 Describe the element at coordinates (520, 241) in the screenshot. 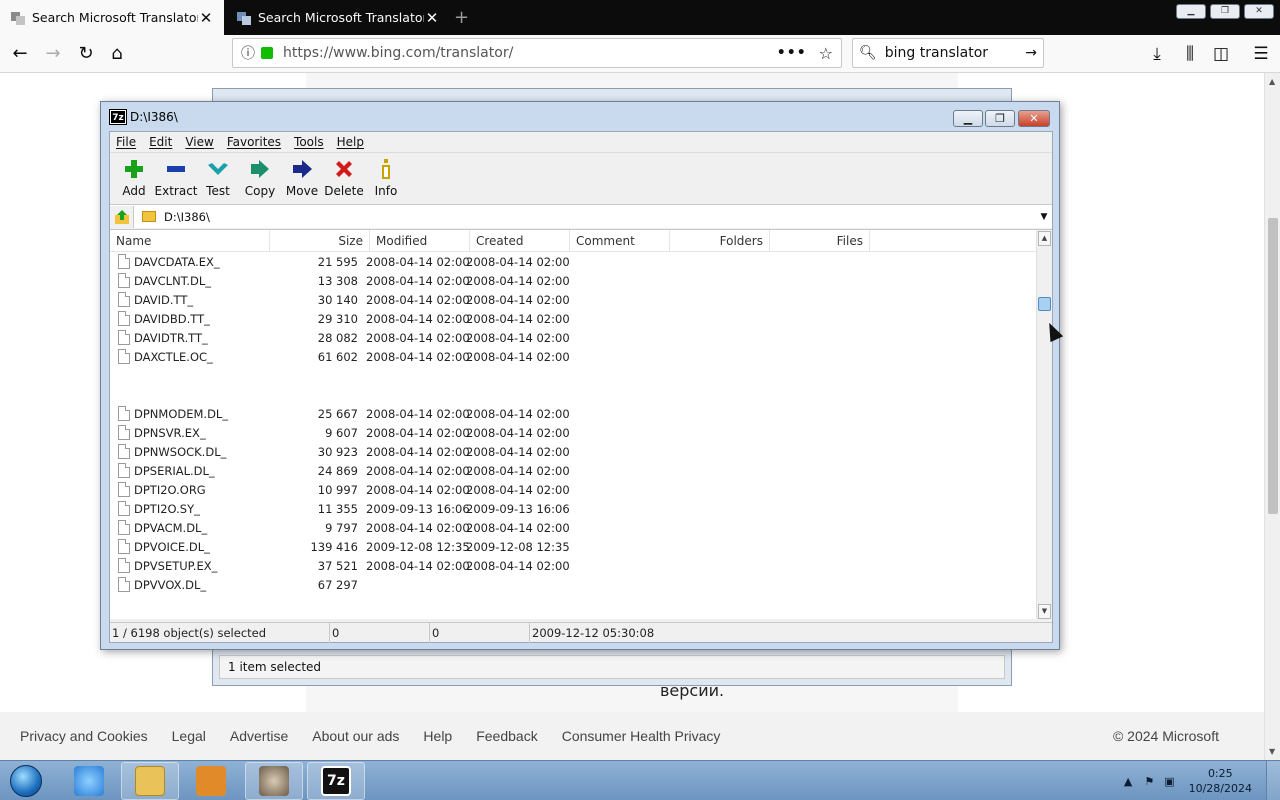

I see `column-header-created: Created` at that location.